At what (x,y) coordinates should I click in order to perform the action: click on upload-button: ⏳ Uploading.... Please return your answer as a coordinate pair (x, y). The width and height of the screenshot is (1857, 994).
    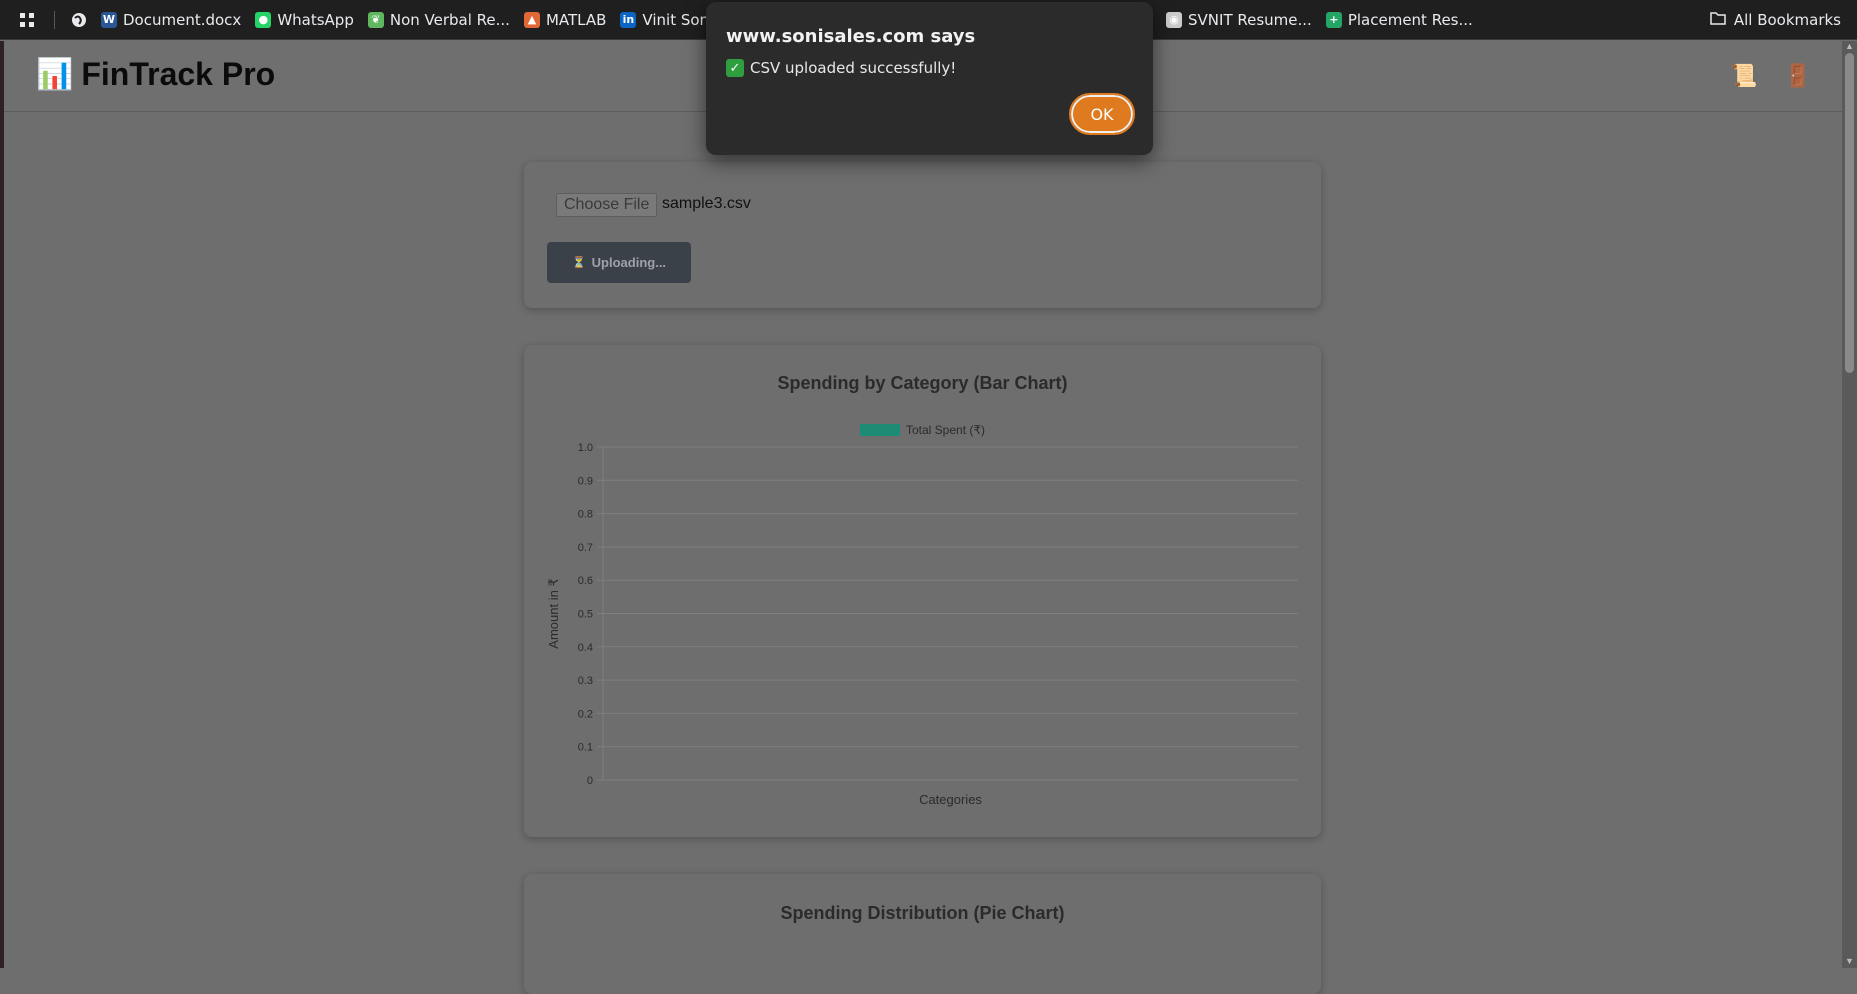
    Looking at the image, I should click on (619, 262).